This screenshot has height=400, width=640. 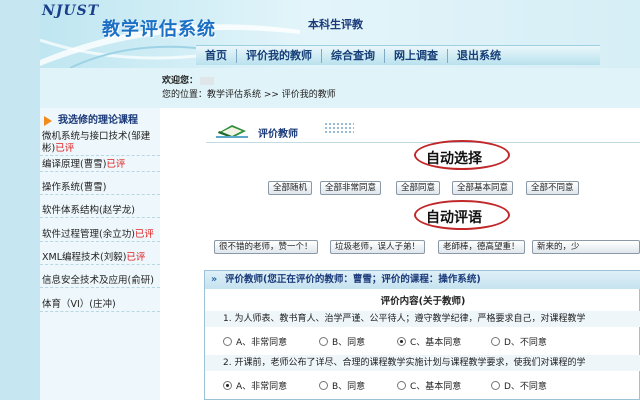 I want to click on q1-option-d: D、不同意, so click(x=519, y=341).